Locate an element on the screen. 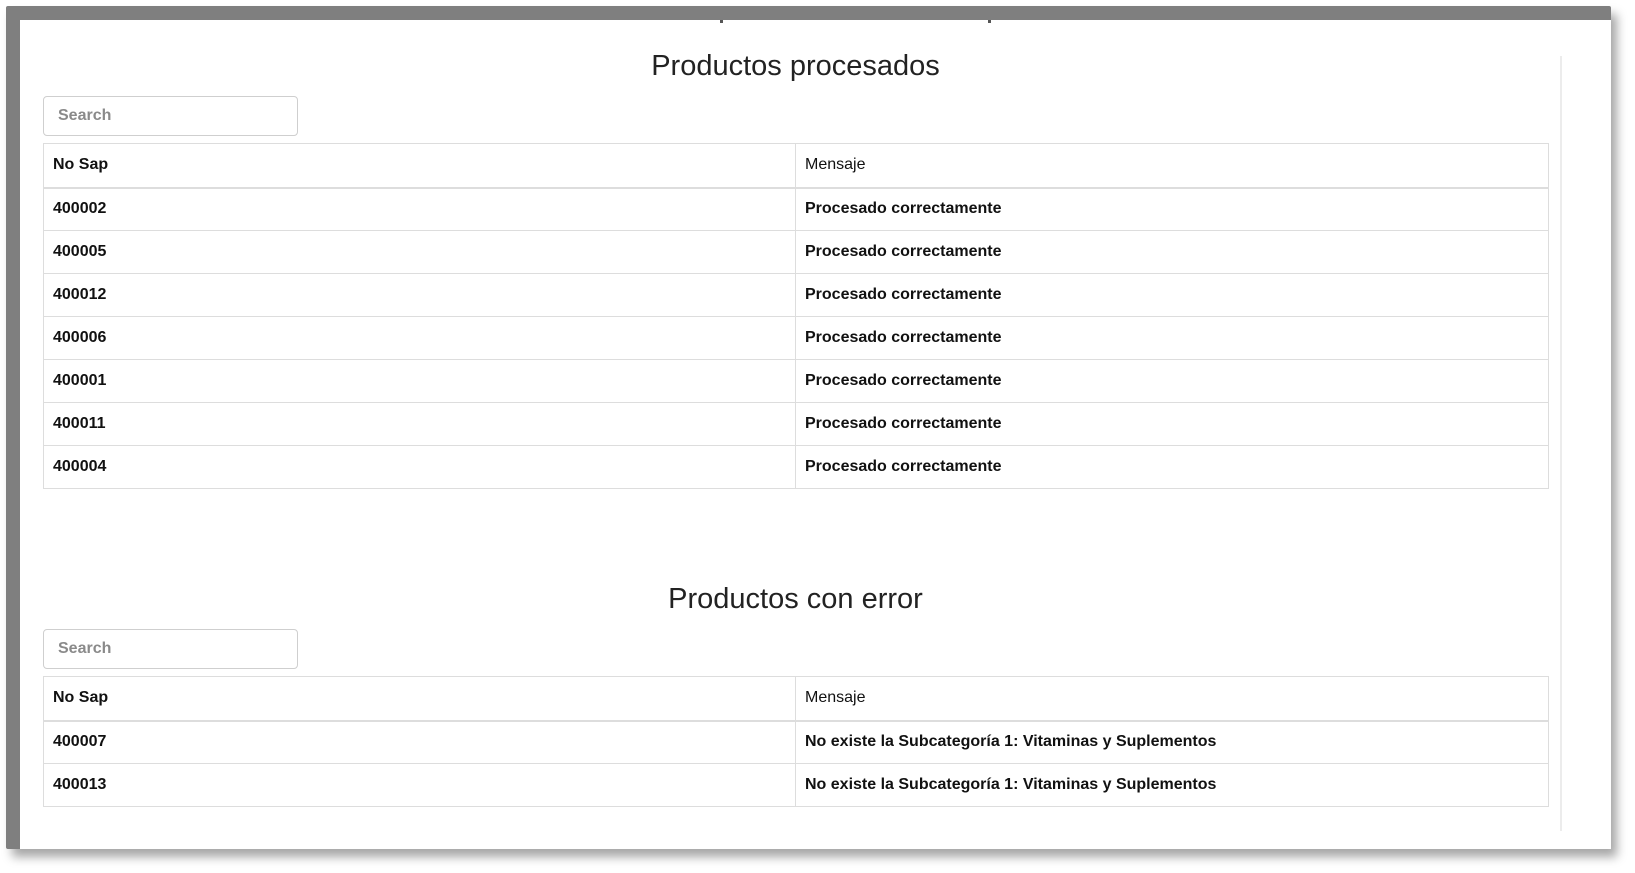  processed-search-input is located at coordinates (170, 116).